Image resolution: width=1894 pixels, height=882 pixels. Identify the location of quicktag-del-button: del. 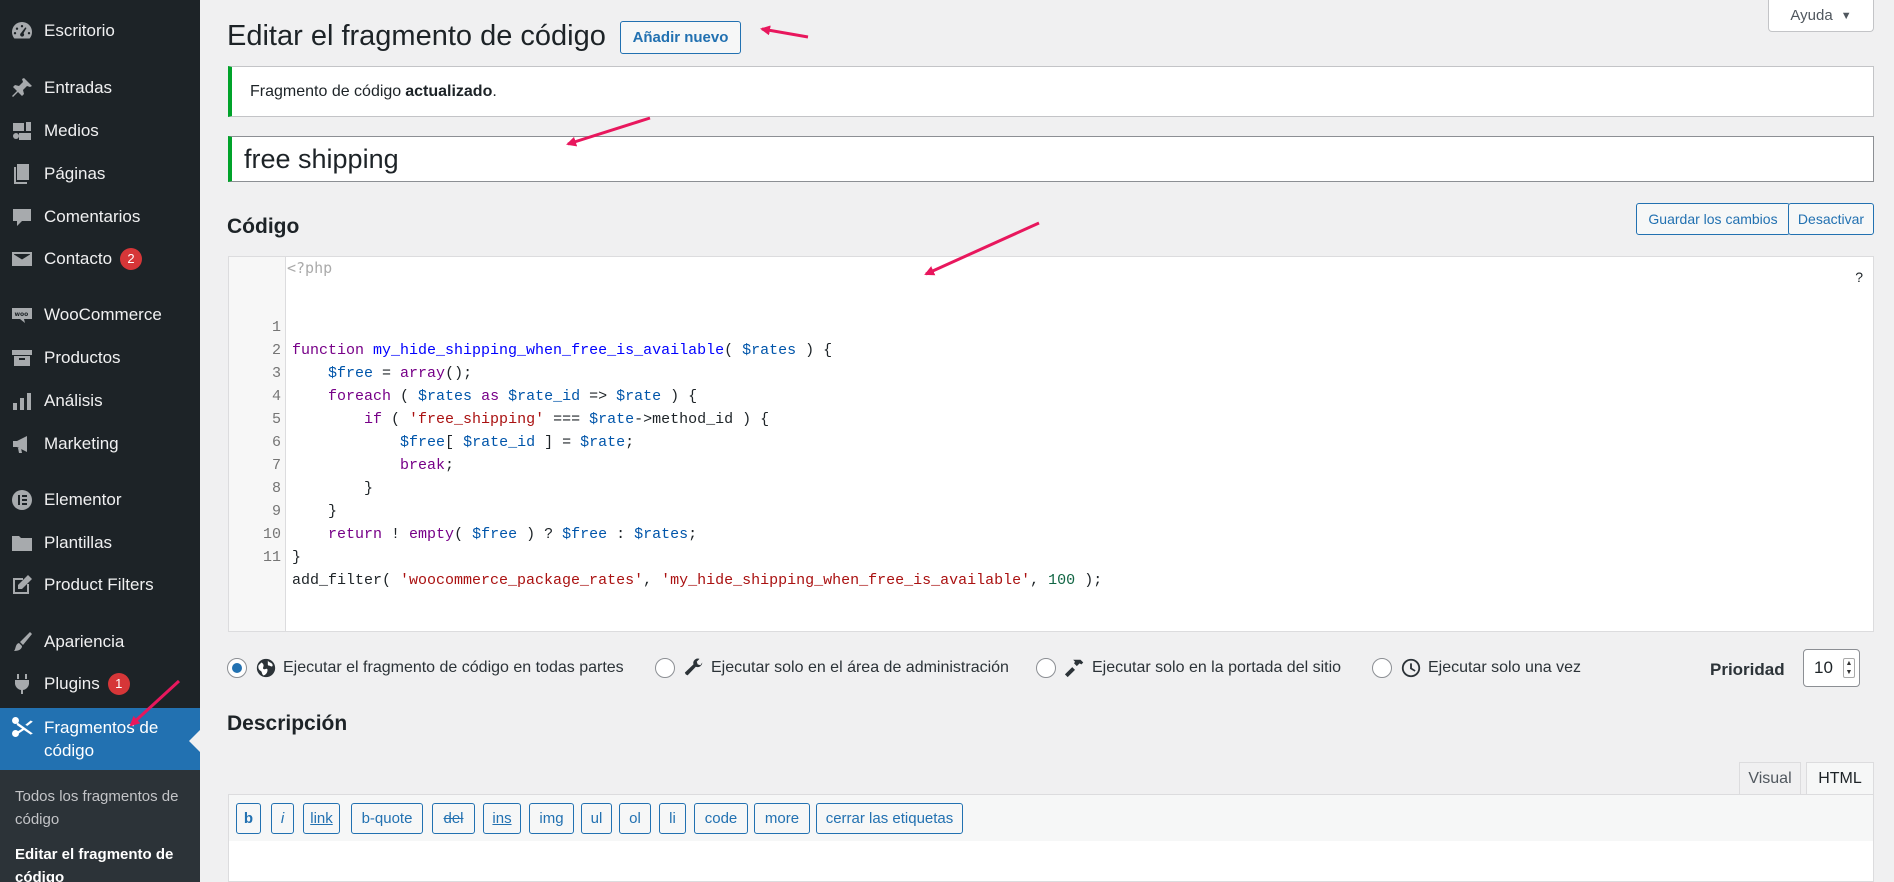
(453, 818).